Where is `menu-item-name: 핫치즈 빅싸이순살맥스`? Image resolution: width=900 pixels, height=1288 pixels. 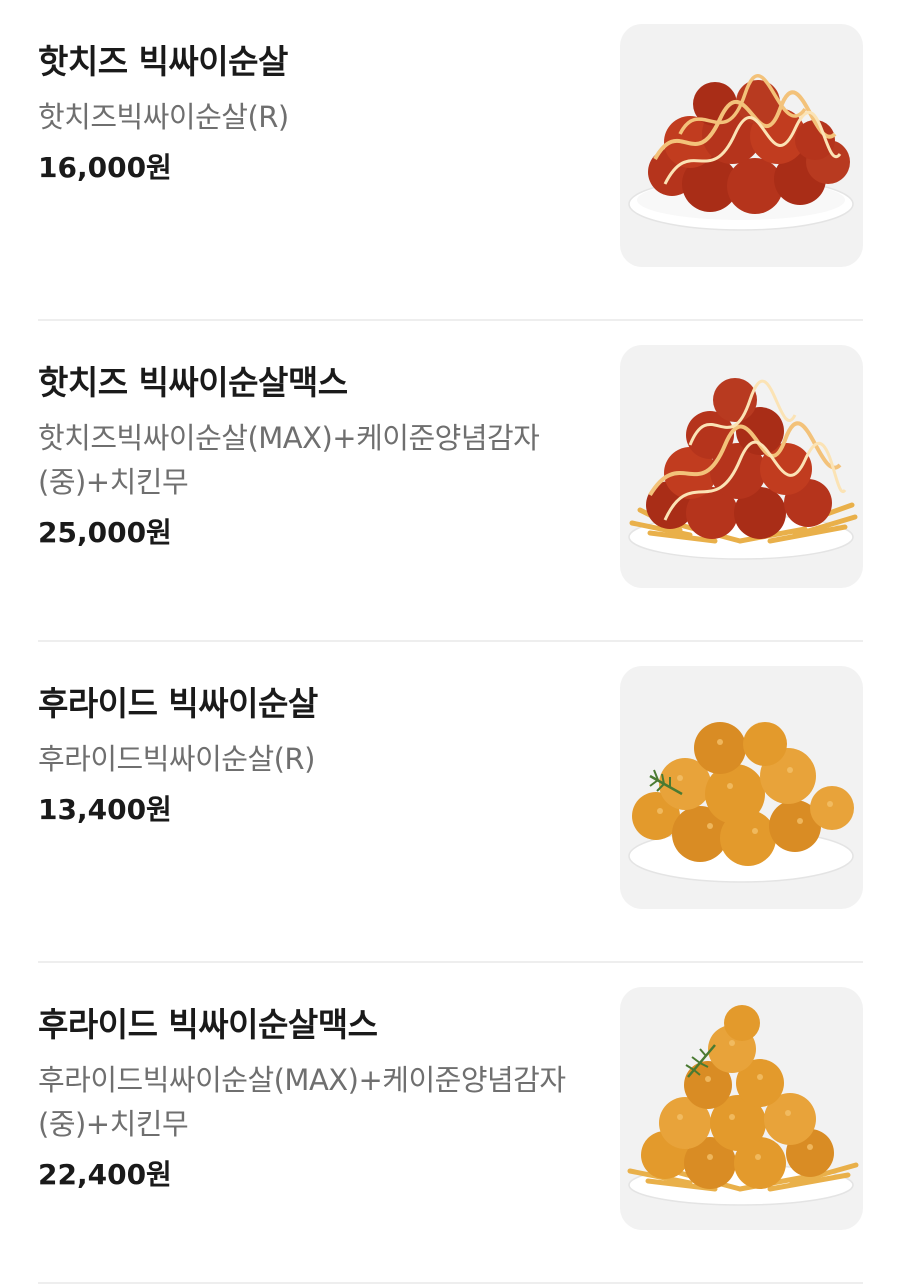
menu-item-name: 핫치즈 빅싸이순살맥스 is located at coordinates (193, 382).